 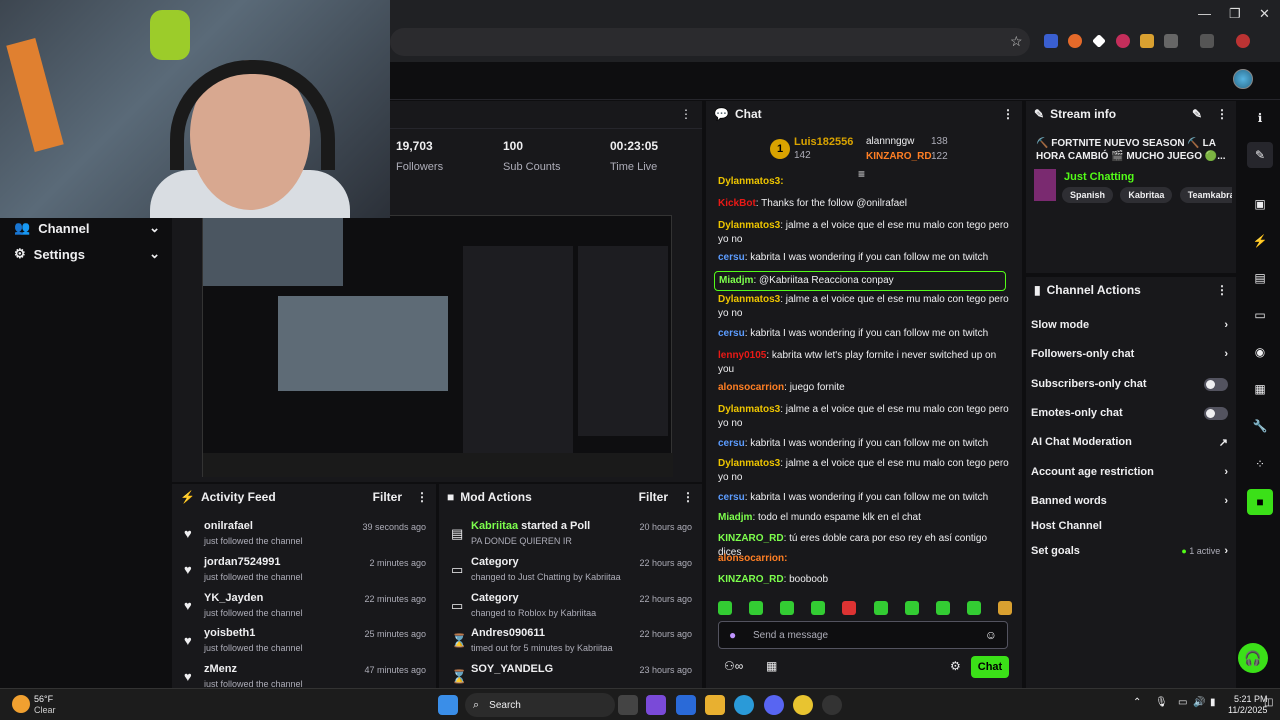 What do you see at coordinates (864, 388) in the screenshot?
I see `chat-message: alonsocarrion: juego fornite` at bounding box center [864, 388].